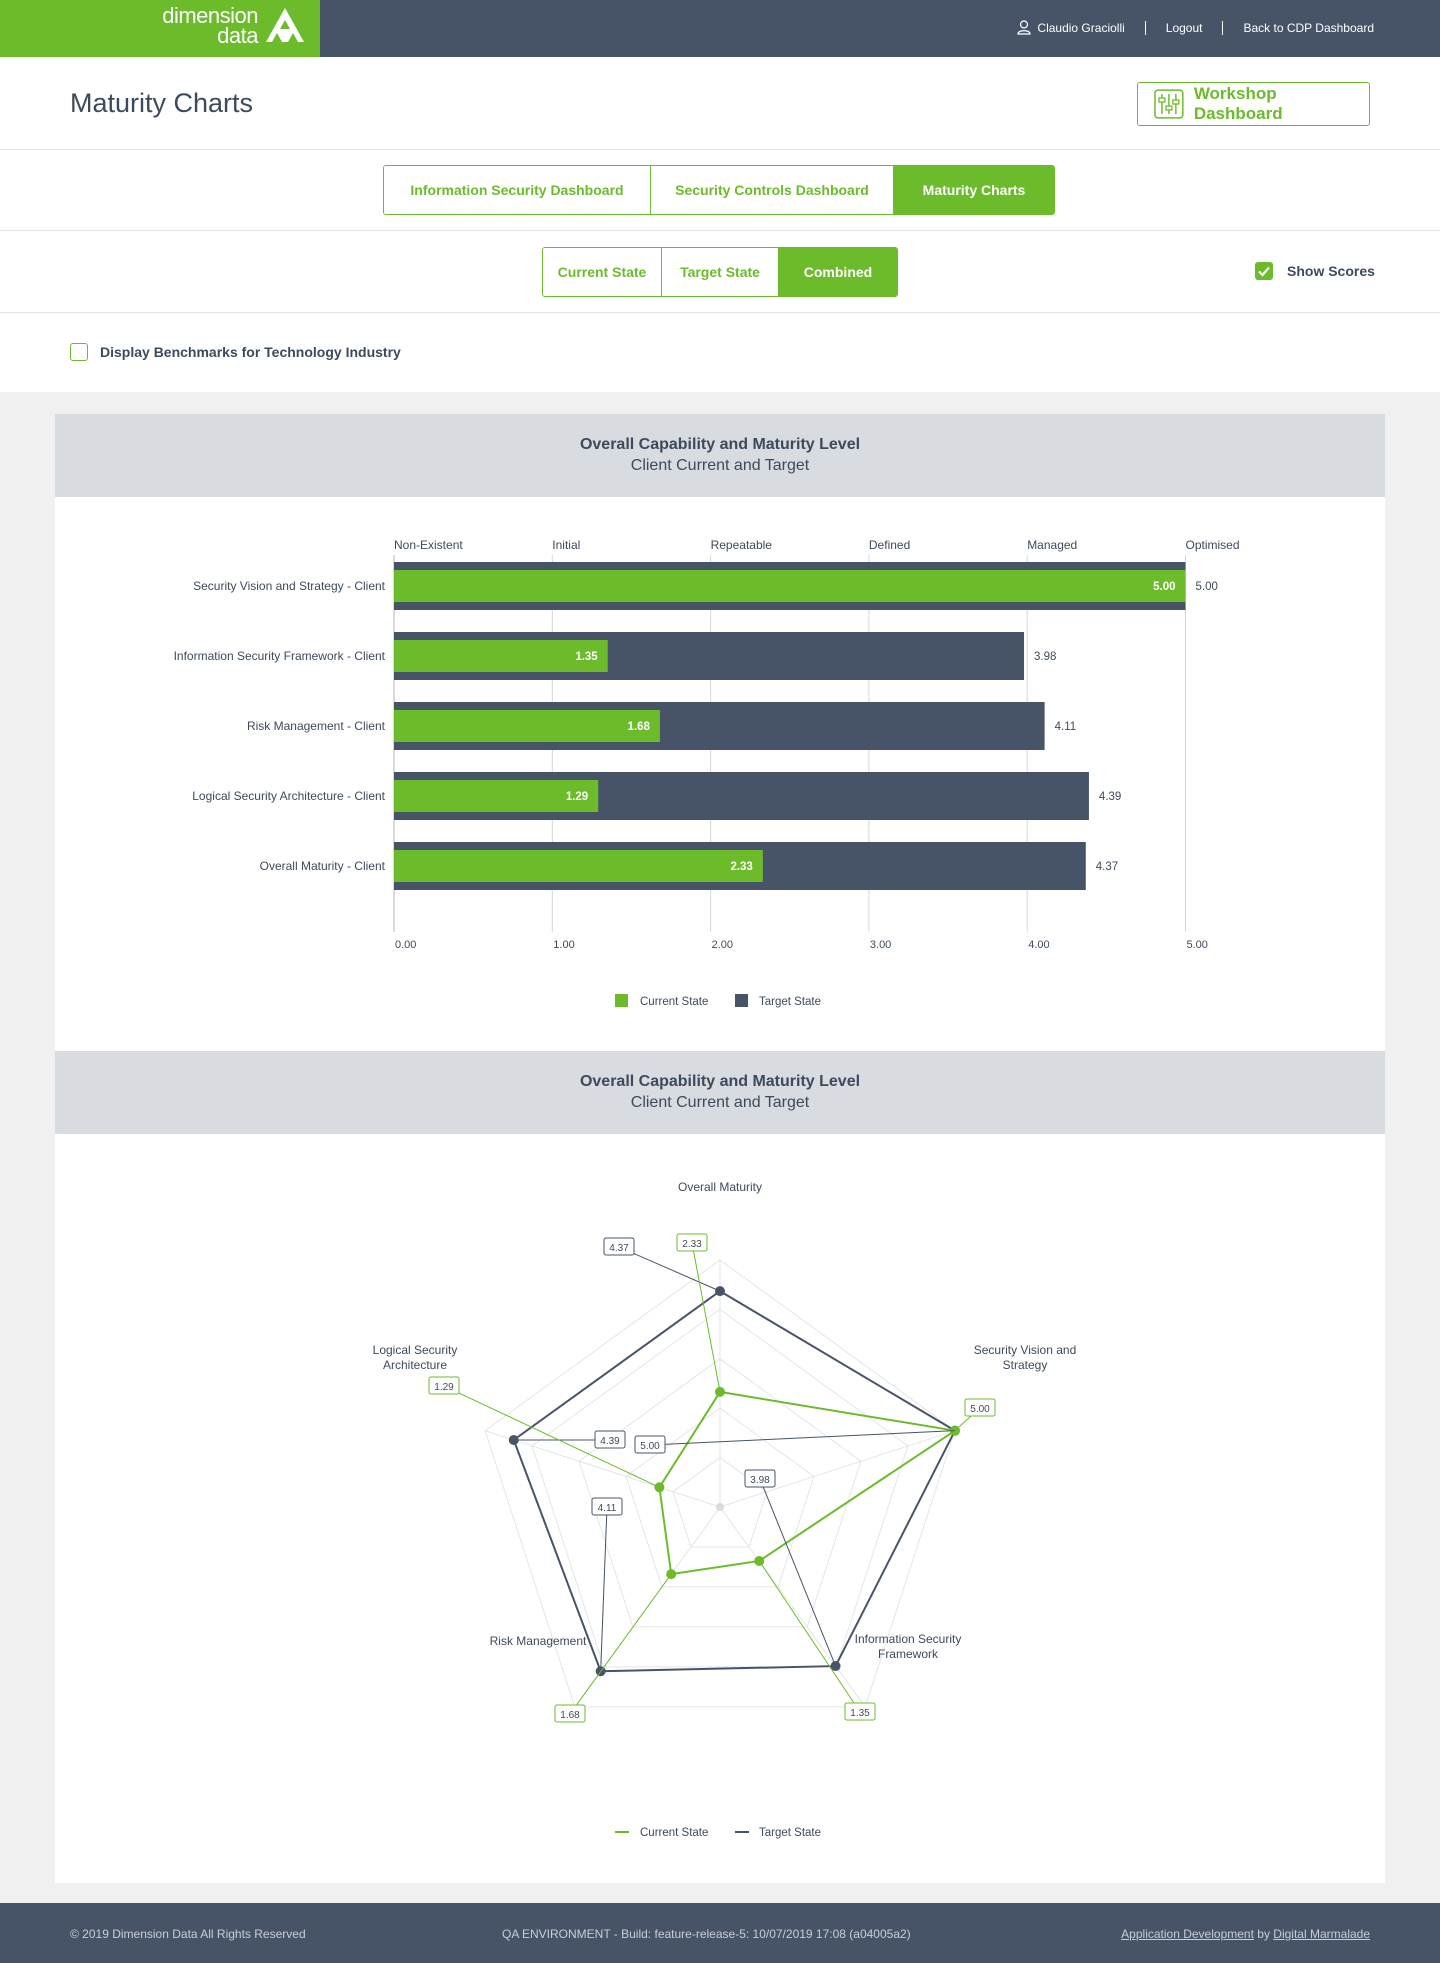  Describe the element at coordinates (720, 1187) in the screenshot. I see `radar-axis-label: Overall Maturity` at that location.